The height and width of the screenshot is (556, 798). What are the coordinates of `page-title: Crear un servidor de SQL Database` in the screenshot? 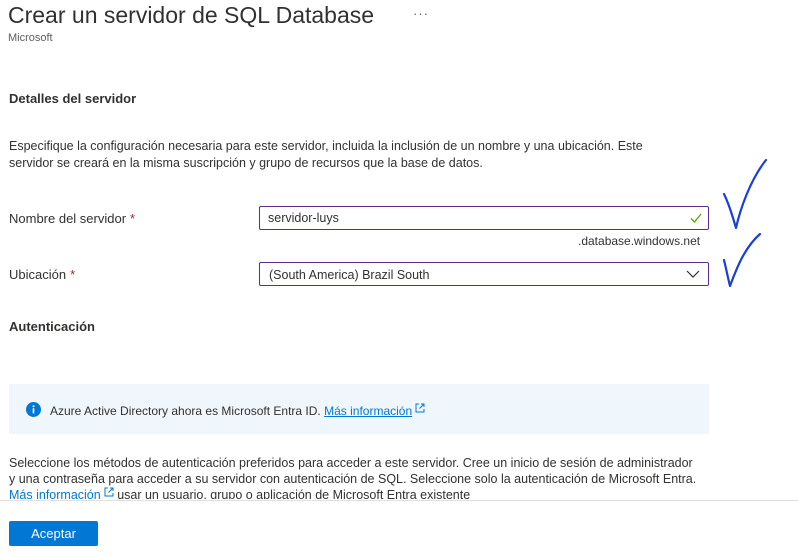 It's located at (191, 15).